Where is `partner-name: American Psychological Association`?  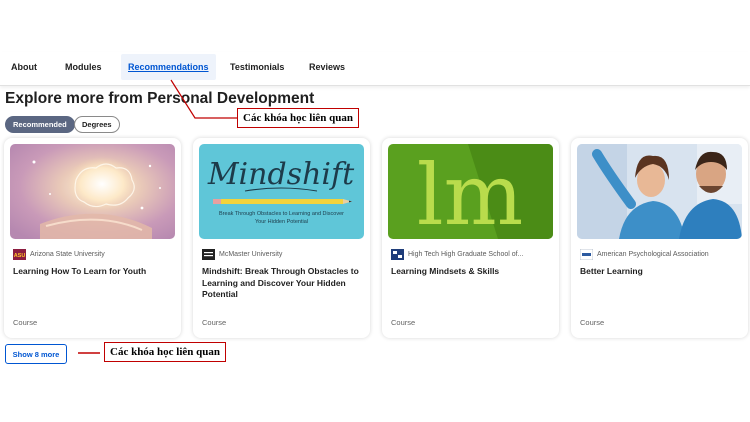
partner-name: American Psychological Association is located at coordinates (653, 254).